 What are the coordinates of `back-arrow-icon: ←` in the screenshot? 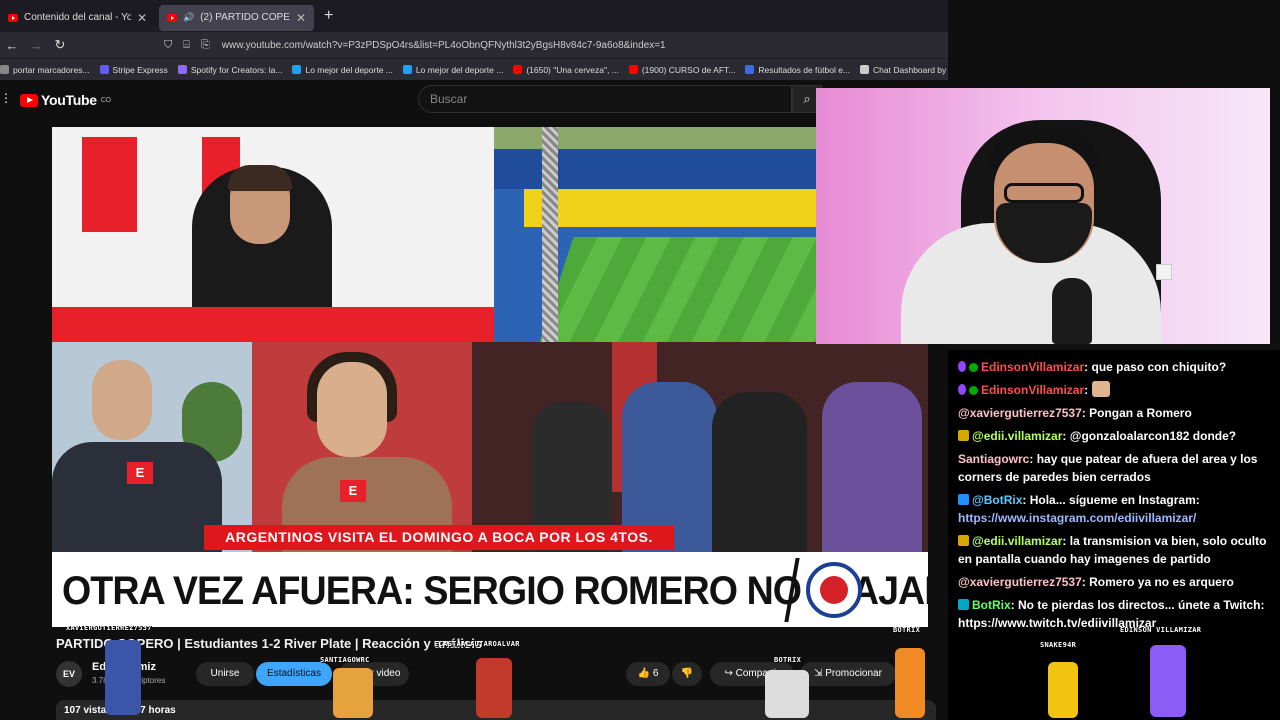 It's located at (12, 45).